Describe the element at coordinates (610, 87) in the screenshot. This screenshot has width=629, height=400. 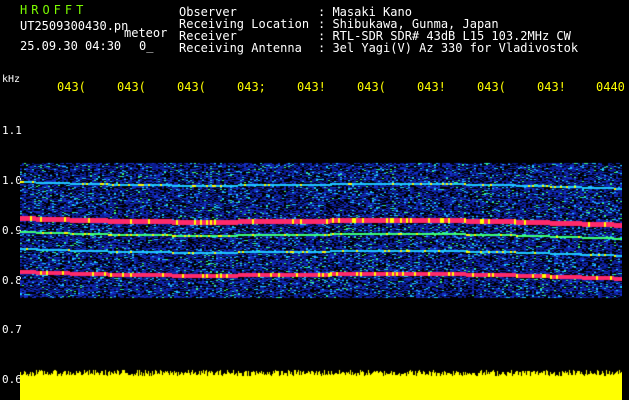
I see `time-label: 0440` at that location.